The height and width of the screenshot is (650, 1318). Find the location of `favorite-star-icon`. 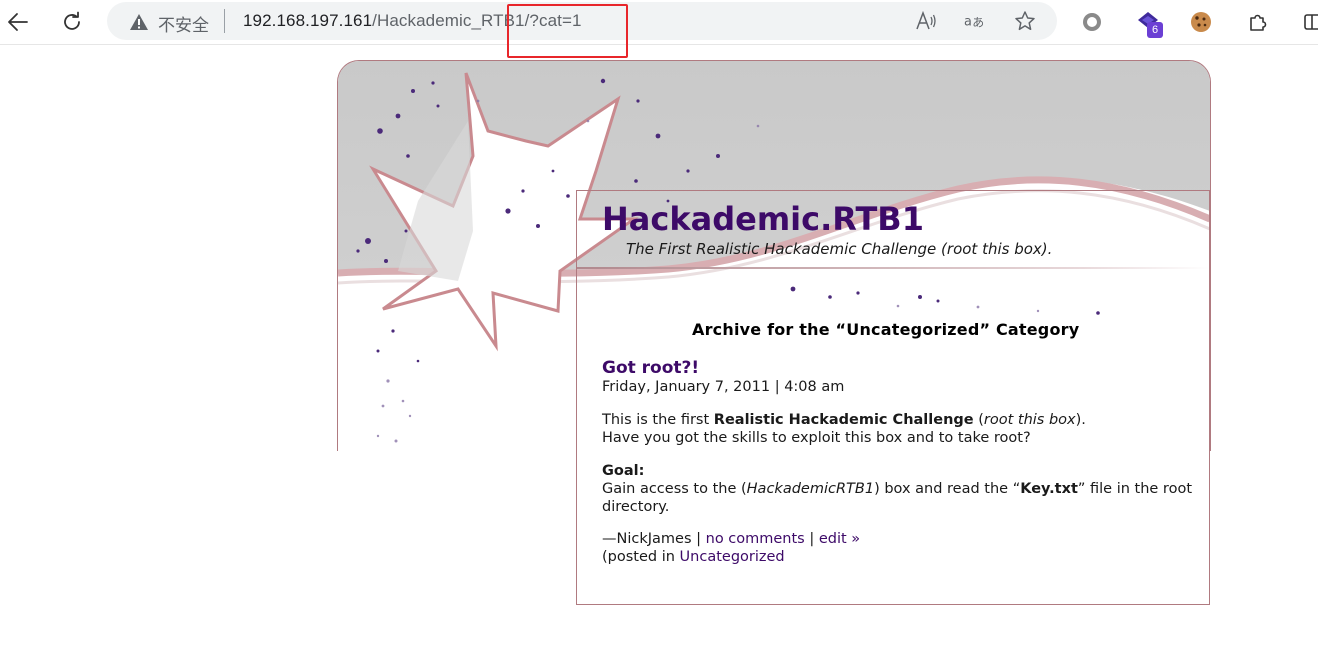

favorite-star-icon is located at coordinates (1025, 21).